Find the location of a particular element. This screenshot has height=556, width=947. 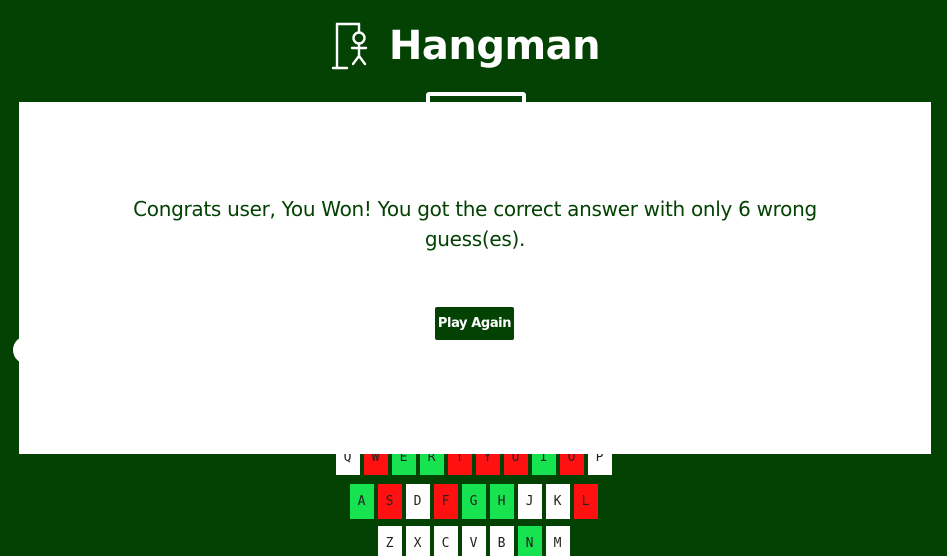

key-m: M is located at coordinates (557, 541).